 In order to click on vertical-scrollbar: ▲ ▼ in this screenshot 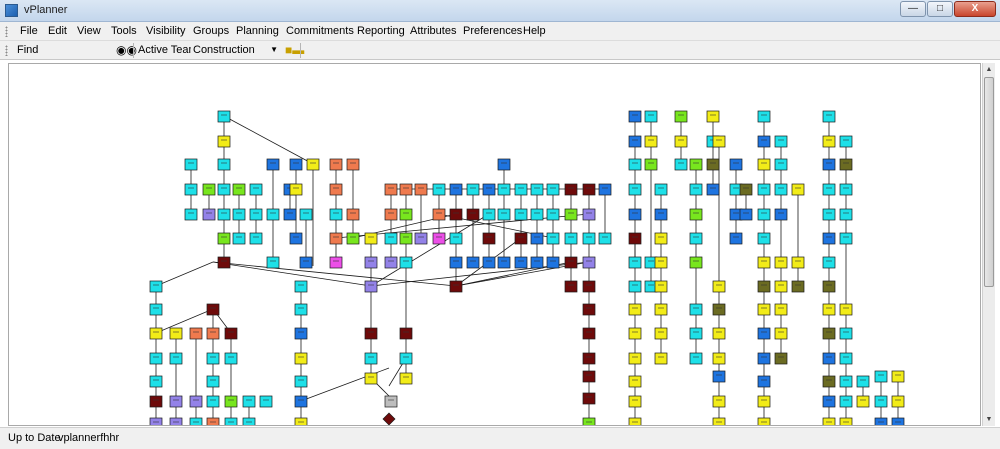, I will do `click(988, 244)`.